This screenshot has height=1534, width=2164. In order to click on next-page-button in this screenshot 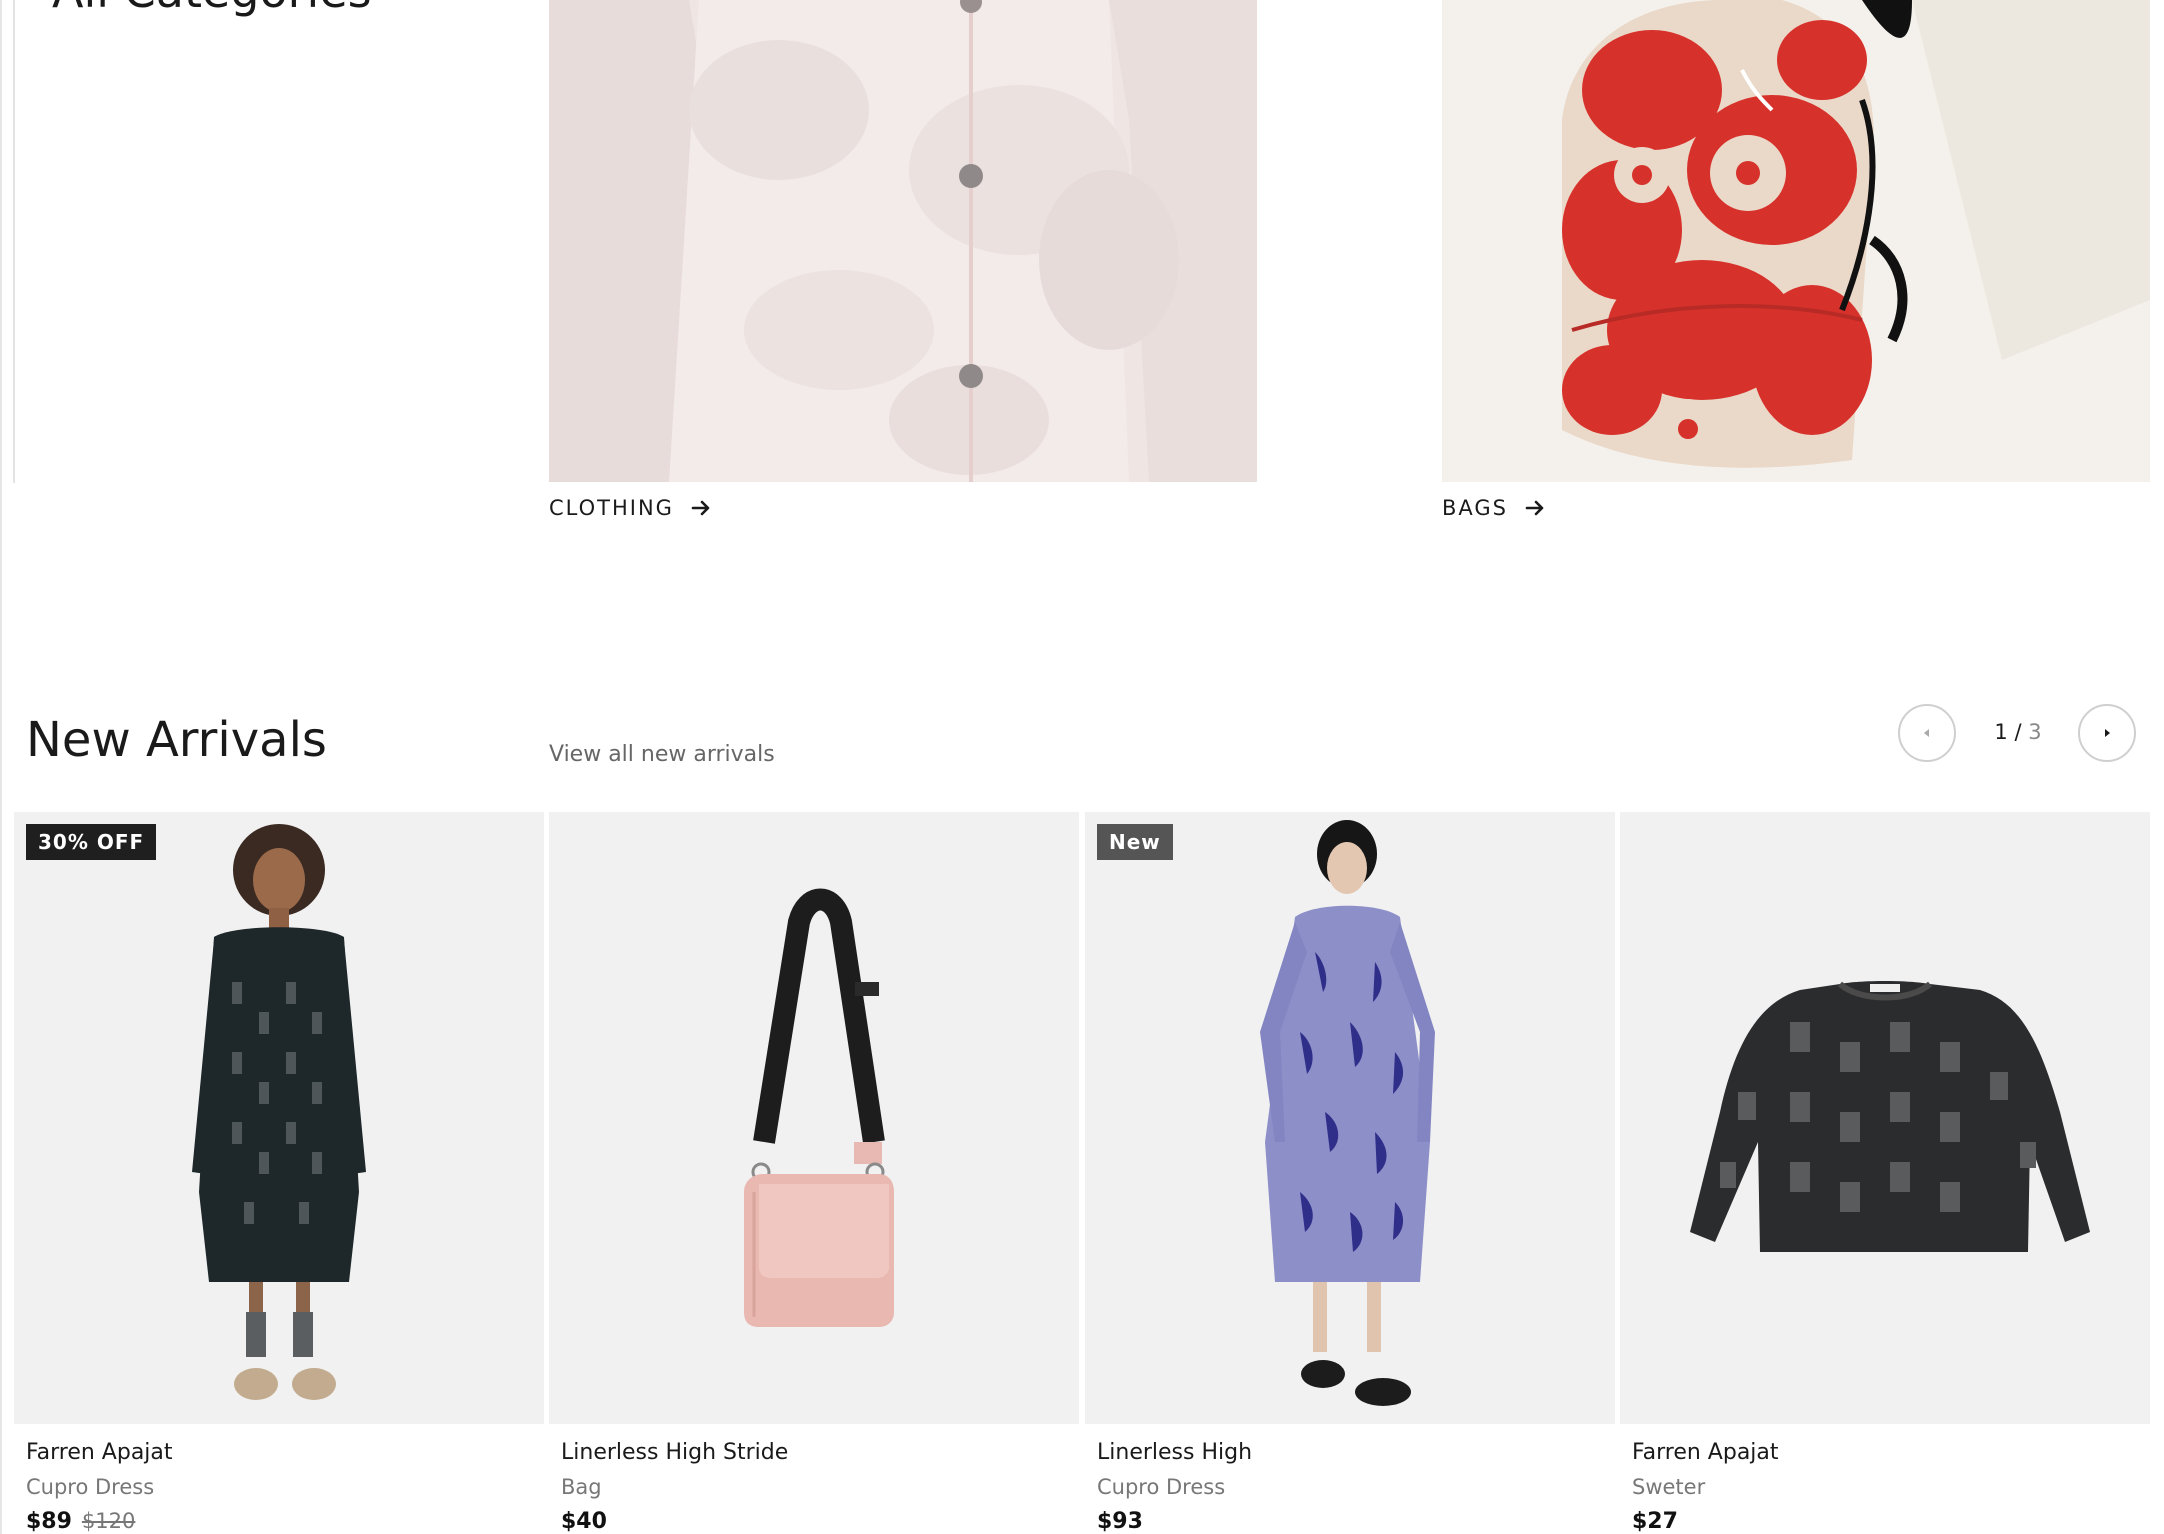, I will do `click(2107, 733)`.